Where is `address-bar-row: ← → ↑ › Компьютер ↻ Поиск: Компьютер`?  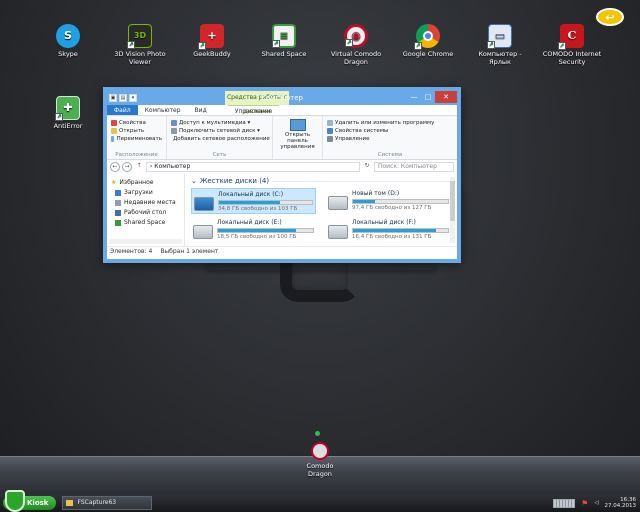
address-bar-row: ← → ↑ › Компьютер ↻ Поиск: Компьютер is located at coordinates (282, 167).